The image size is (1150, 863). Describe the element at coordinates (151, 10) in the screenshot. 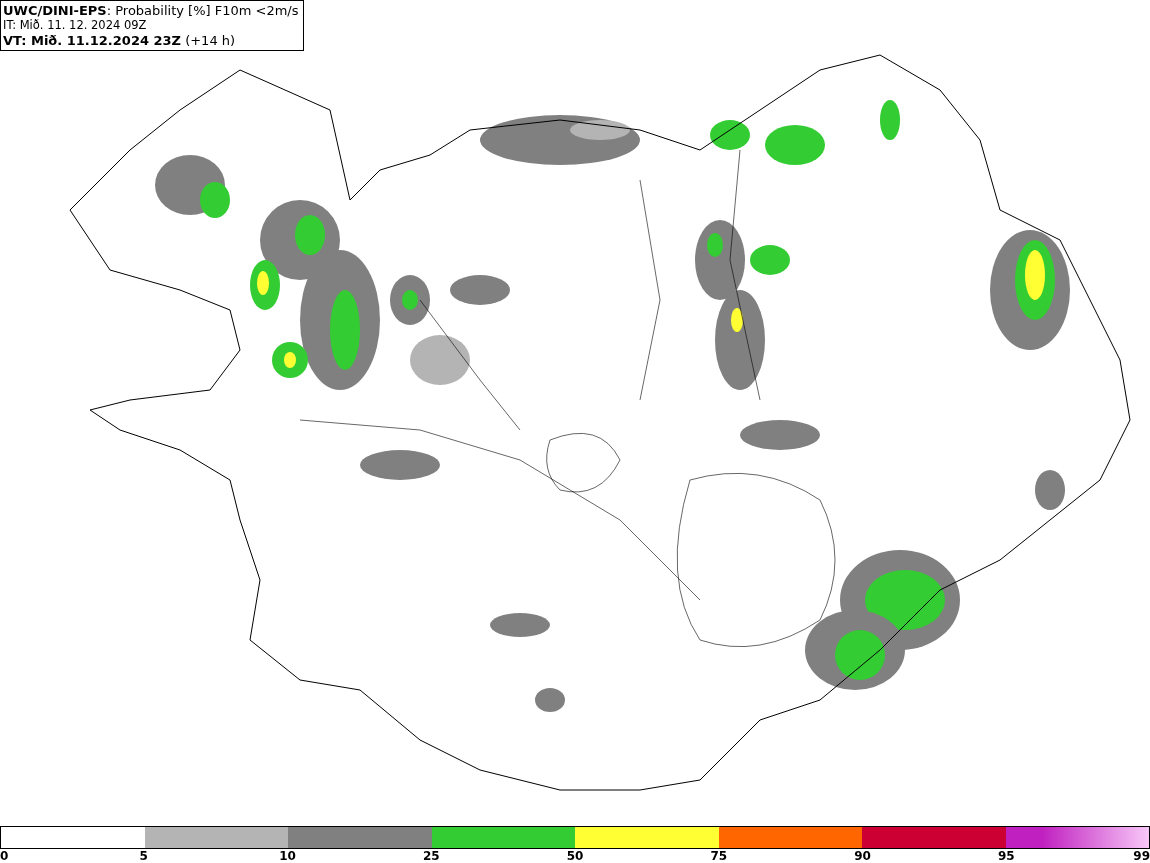

I see `chart-title: UWC/DINI-EPS: Probability [%] F10m <2m/s` at that location.